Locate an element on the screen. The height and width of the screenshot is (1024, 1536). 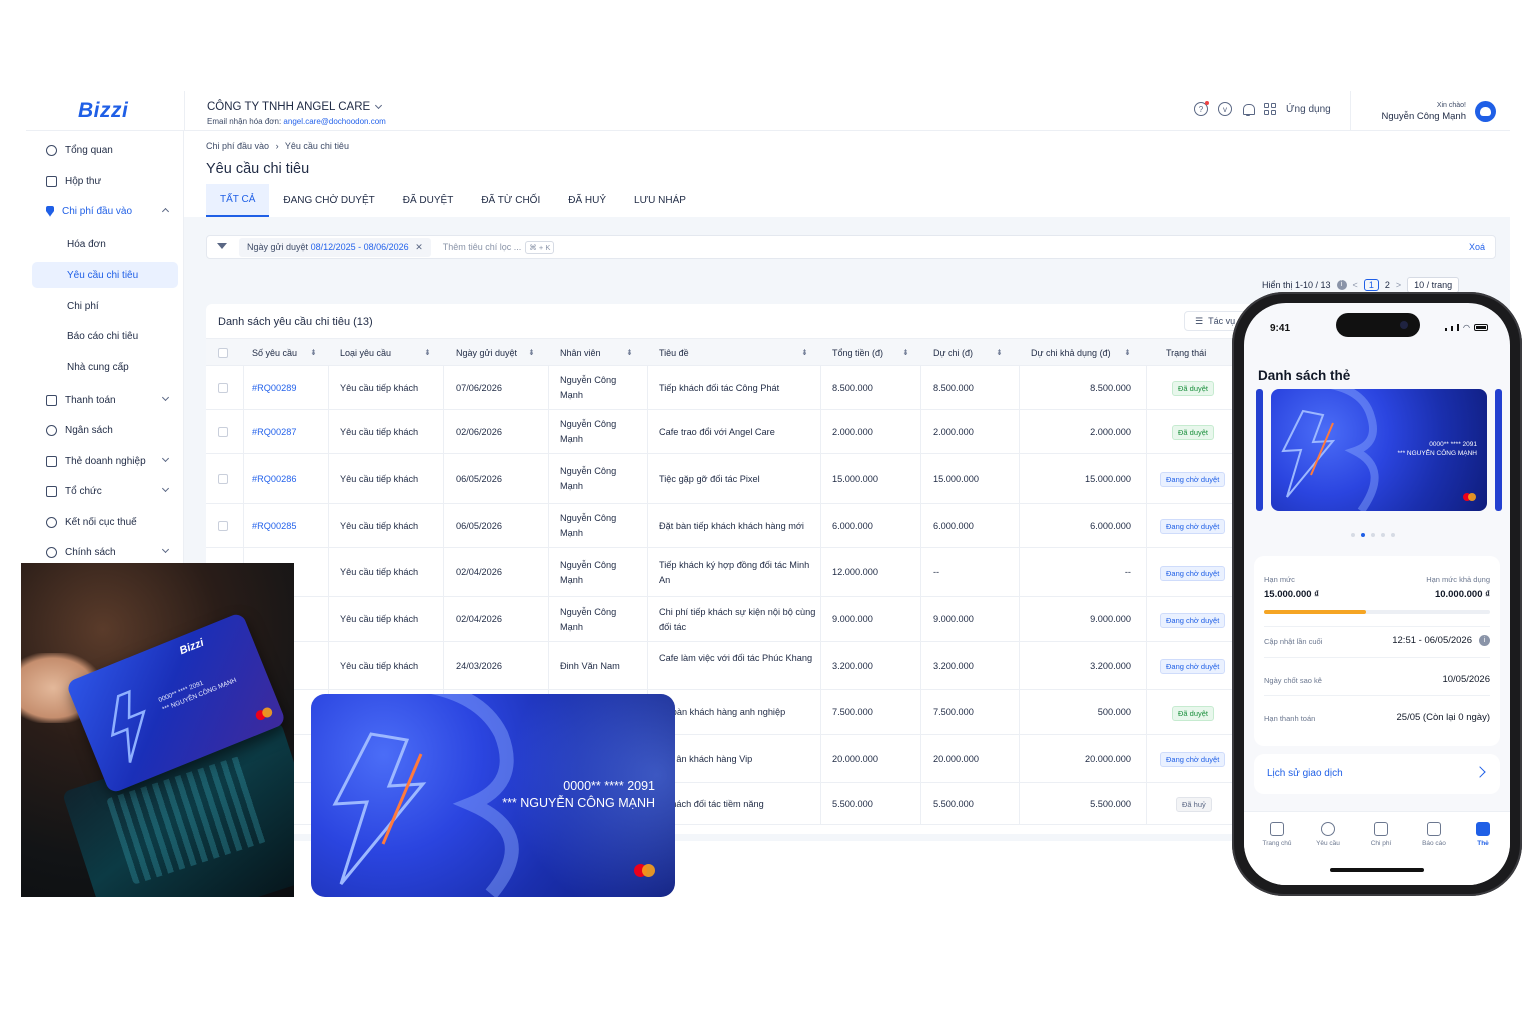
avatar is located at coordinates (1485, 111).